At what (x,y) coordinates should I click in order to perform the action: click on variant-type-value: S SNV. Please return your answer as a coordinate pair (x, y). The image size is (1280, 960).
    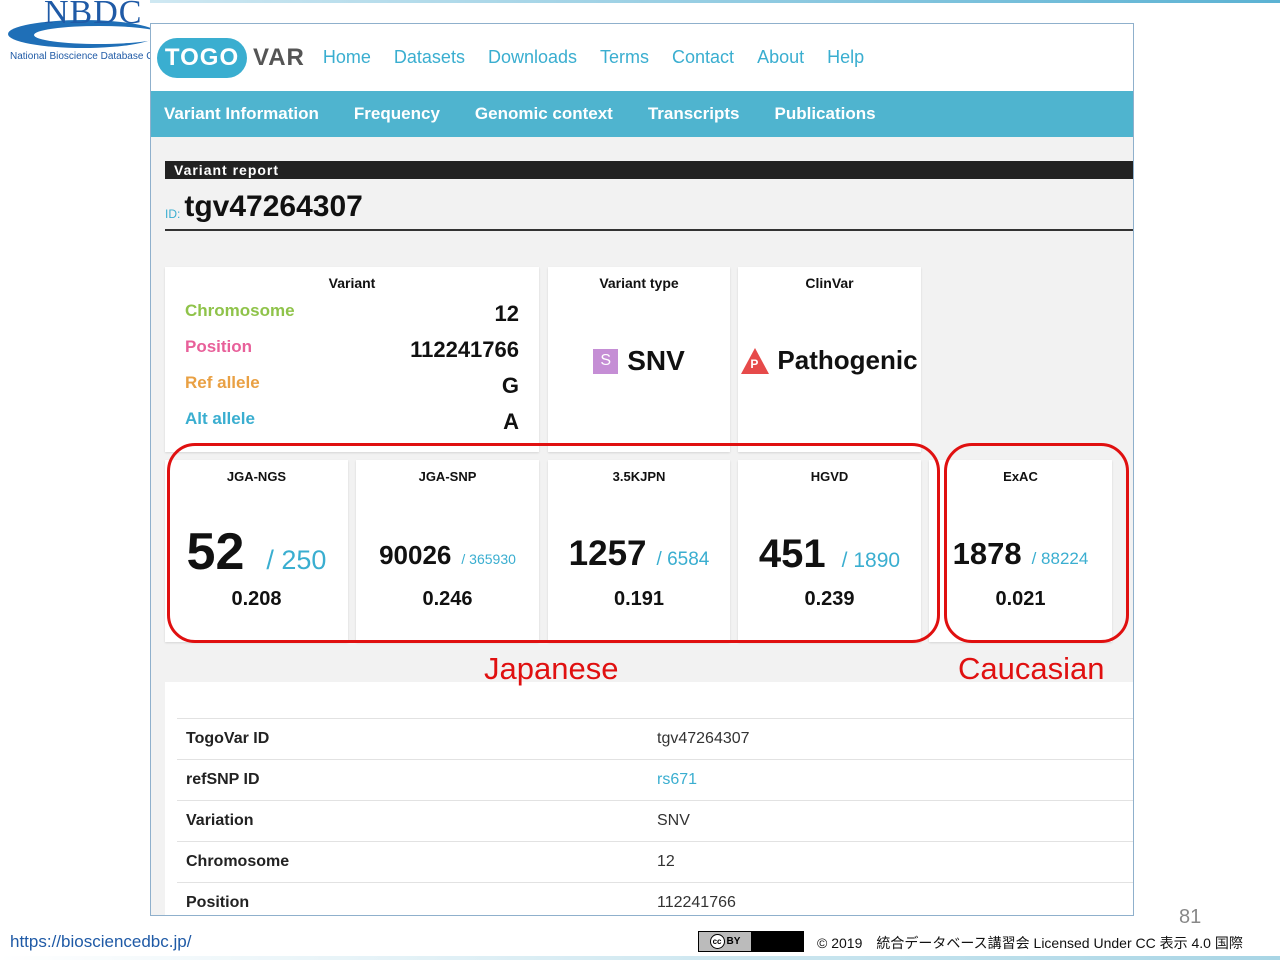
    Looking at the image, I should click on (639, 361).